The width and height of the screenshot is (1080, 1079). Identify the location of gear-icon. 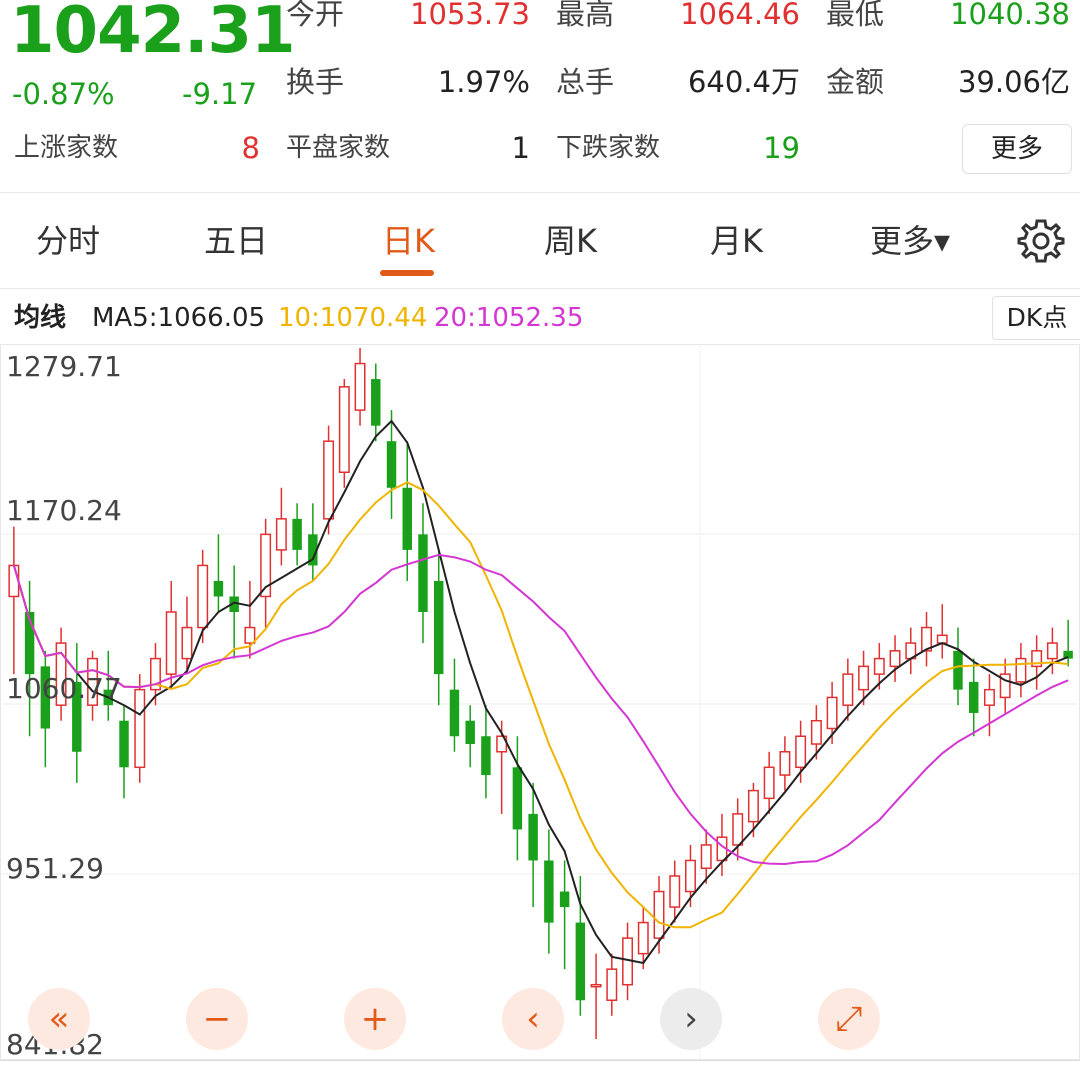
(1041, 241).